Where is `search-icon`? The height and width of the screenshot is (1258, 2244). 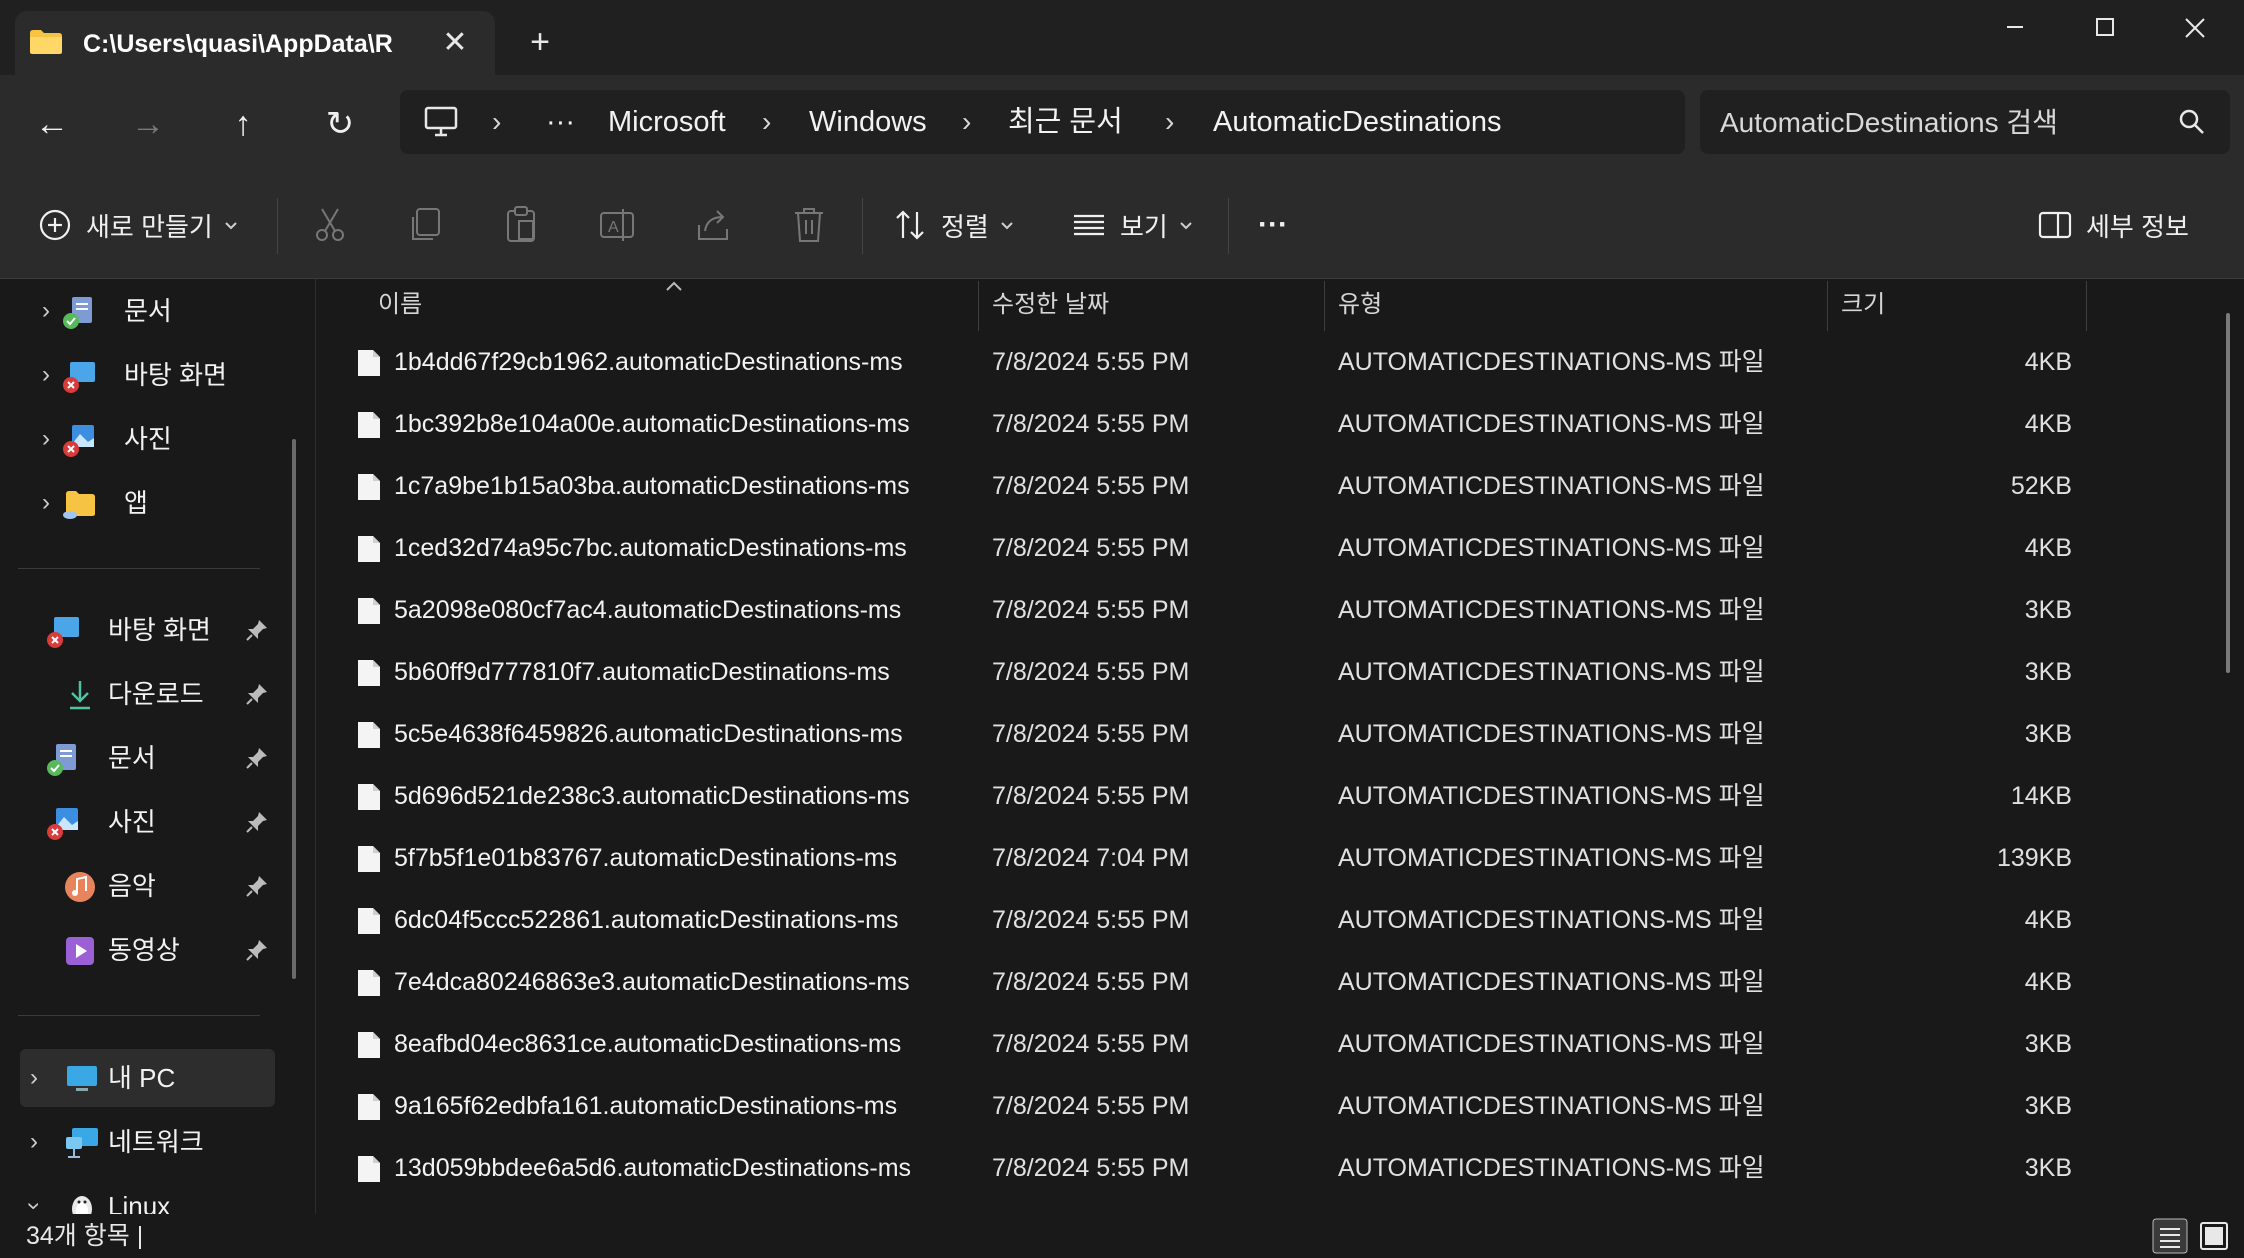
search-icon is located at coordinates (2192, 122).